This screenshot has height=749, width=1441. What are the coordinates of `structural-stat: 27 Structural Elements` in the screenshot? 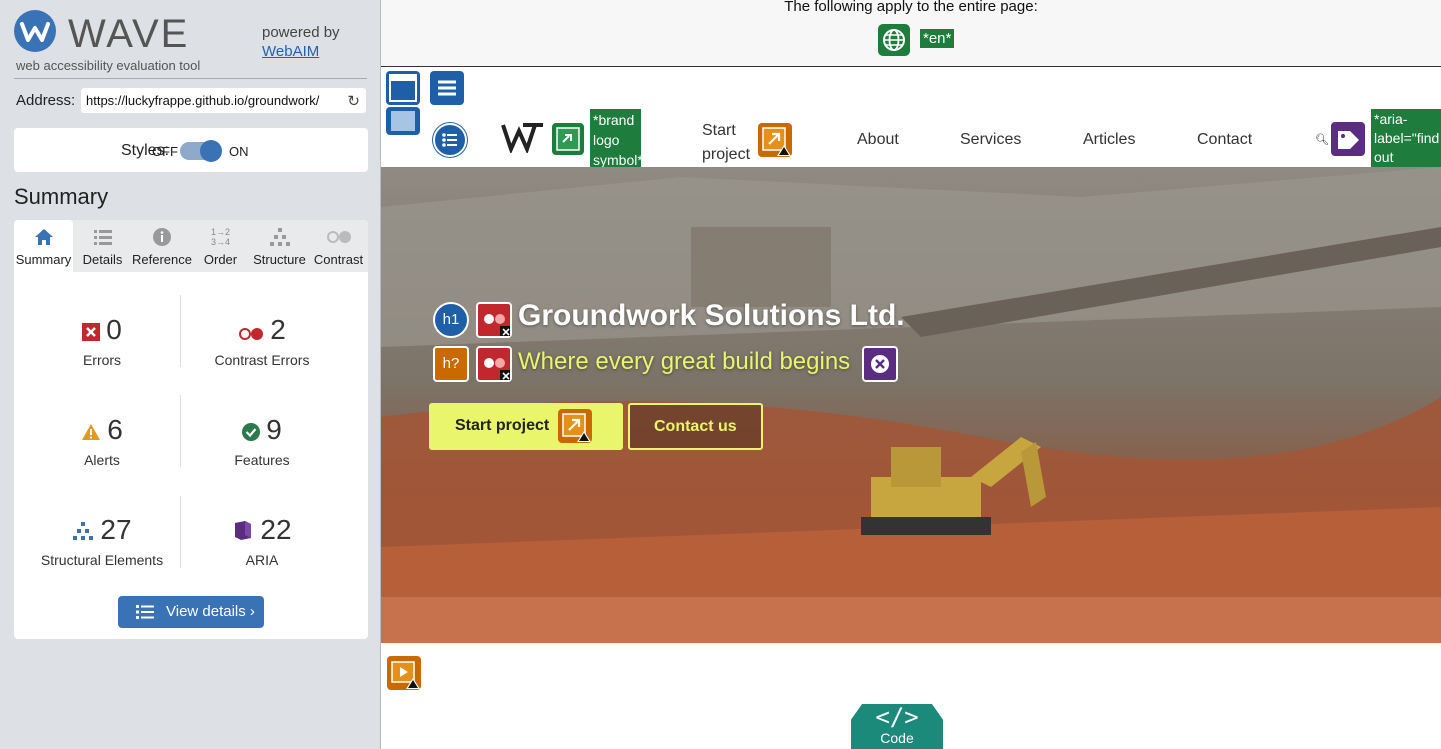 It's located at (102, 541).